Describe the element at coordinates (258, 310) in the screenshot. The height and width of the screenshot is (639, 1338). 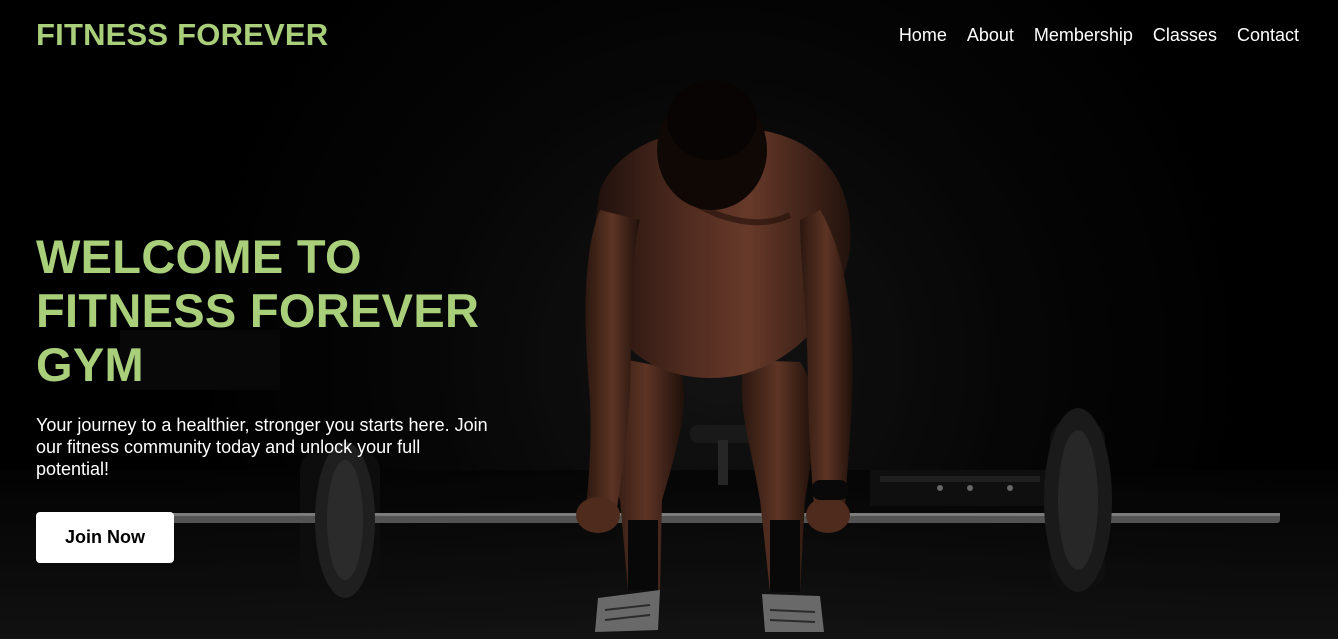
I see `hero-title: WELCOME TO FITNESS FOREVER GYM` at that location.